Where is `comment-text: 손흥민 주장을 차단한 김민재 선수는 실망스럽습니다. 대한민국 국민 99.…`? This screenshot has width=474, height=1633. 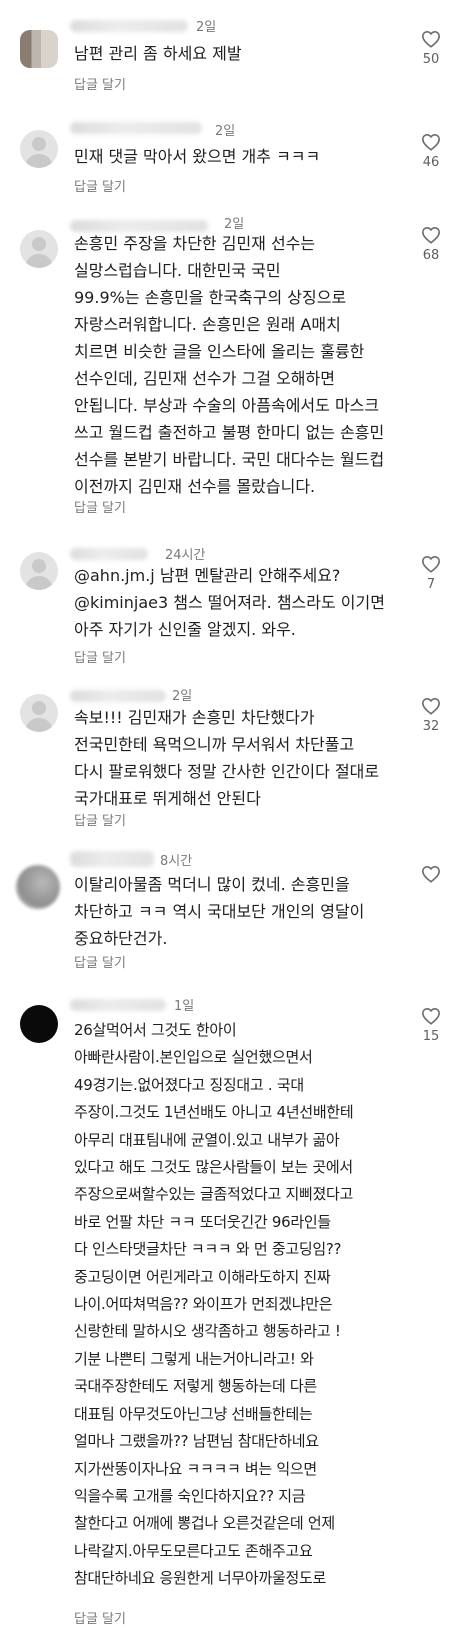
comment-text: 손흥민 주장을 차단한 김민재 선수는 실망스럽습니다. 대한민국 국민 99.… is located at coordinates (229, 365).